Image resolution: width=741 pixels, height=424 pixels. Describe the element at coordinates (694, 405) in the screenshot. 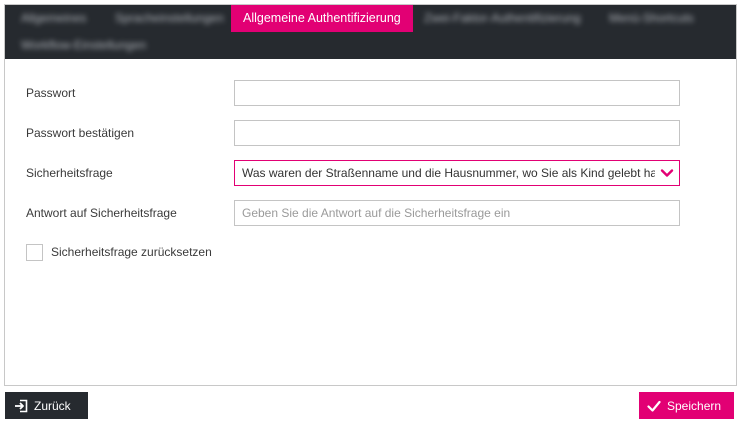

I see `save-button-label: Speichern` at that location.